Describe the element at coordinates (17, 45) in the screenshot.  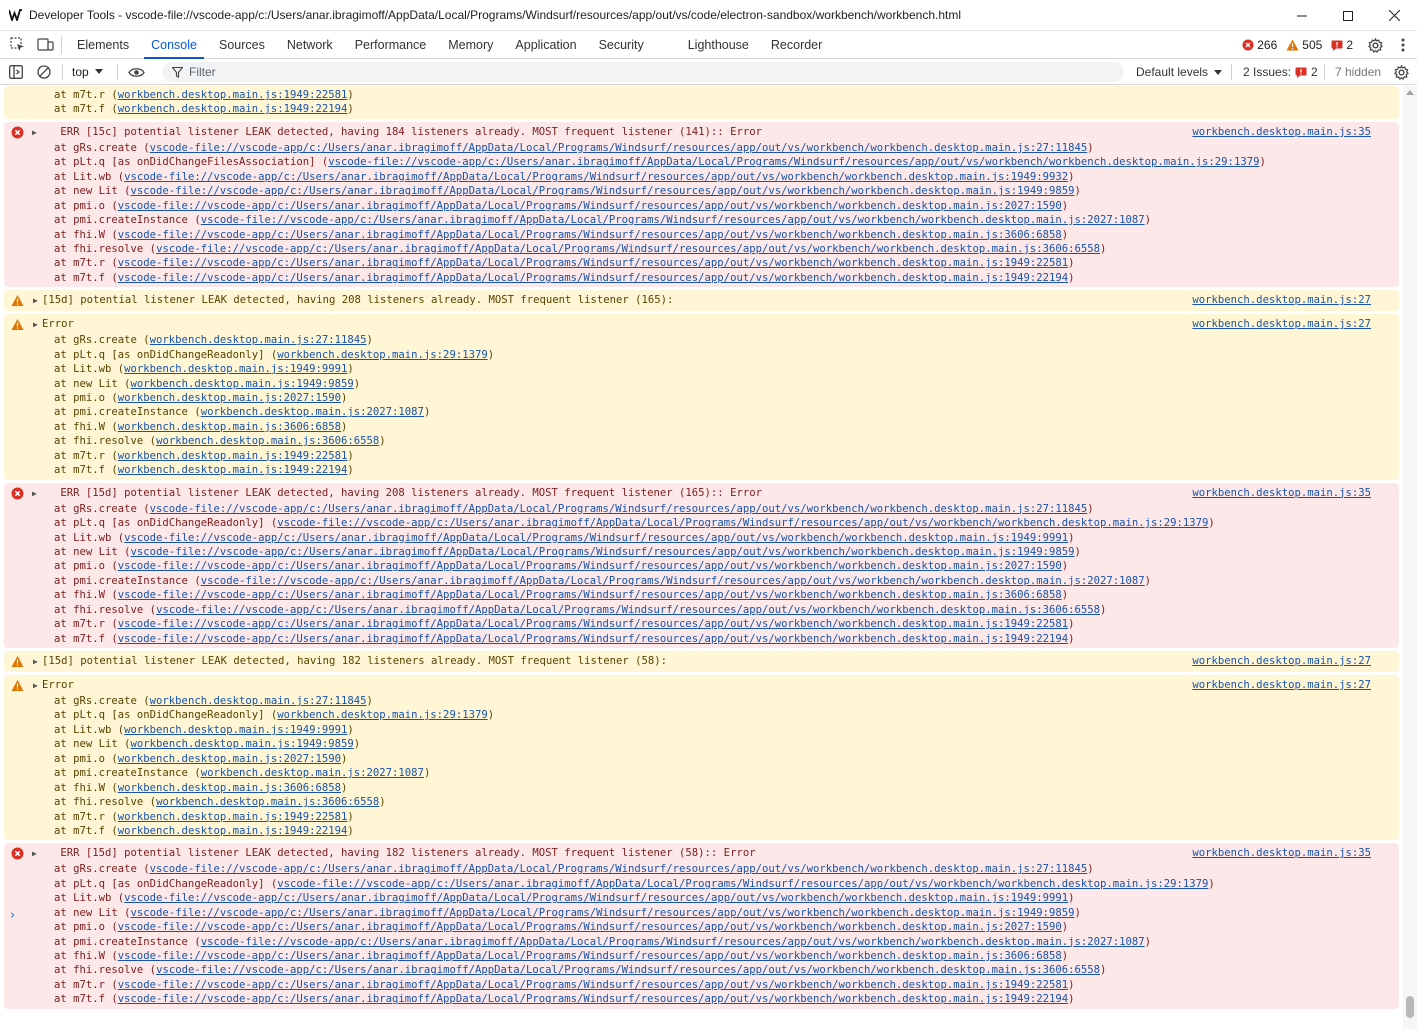
I see `inspect-element-button` at that location.